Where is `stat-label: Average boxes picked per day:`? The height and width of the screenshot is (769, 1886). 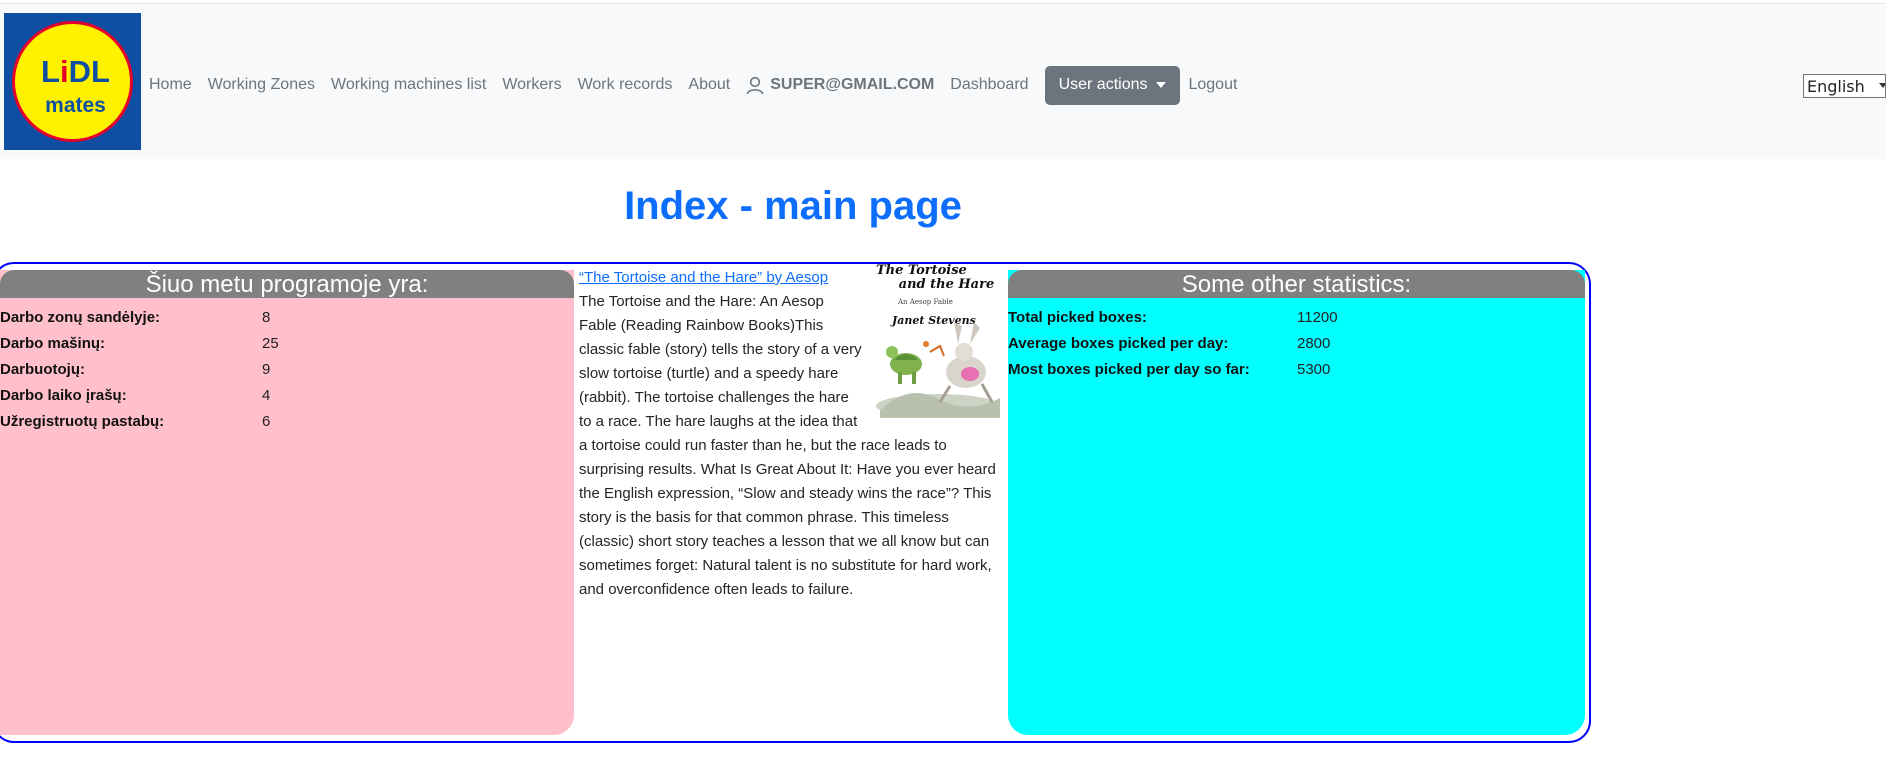 stat-label: Average boxes picked per day: is located at coordinates (1118, 343).